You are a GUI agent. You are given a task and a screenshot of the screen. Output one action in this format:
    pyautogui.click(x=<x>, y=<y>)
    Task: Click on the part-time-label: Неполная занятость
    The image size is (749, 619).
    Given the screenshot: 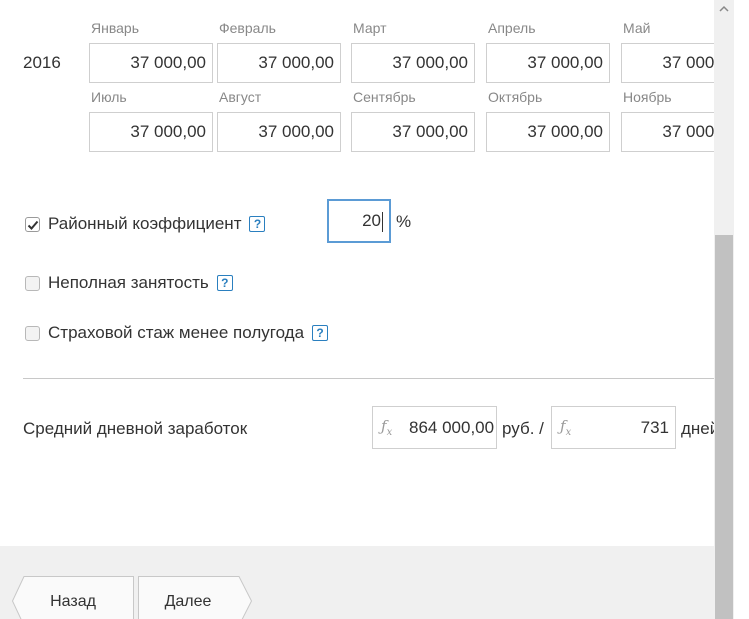 What is the action you would take?
    pyautogui.click(x=128, y=282)
    